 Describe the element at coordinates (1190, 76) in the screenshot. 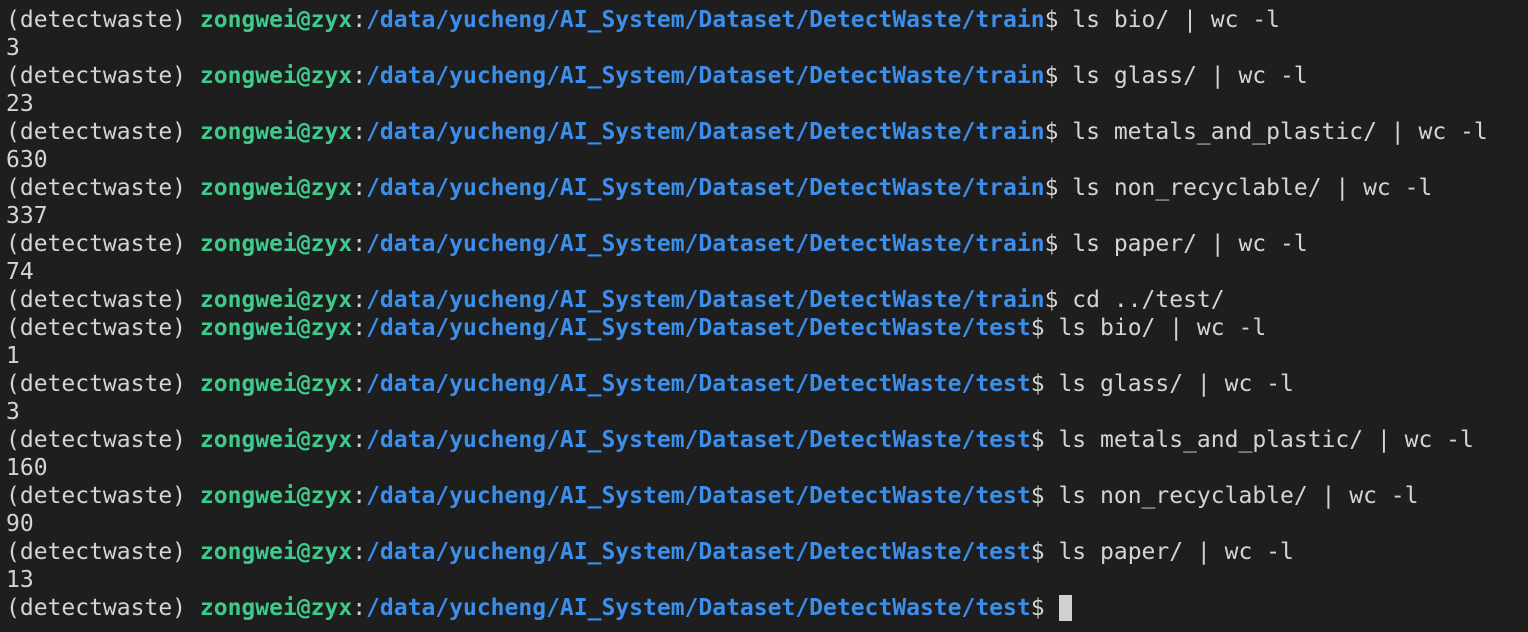

I see `command-text: ls glass/ | wc -l` at that location.